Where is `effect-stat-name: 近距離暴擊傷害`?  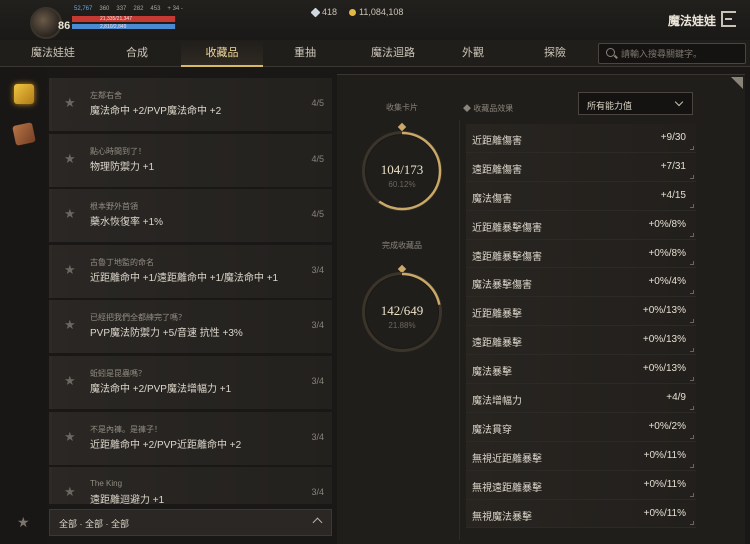 effect-stat-name: 近距離暴擊傷害 is located at coordinates (507, 228).